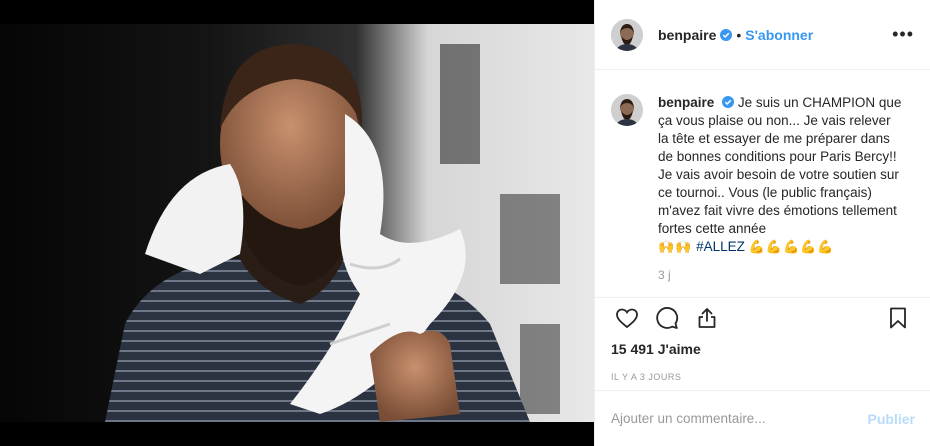  Describe the element at coordinates (791, 246) in the screenshot. I see `flexed-biceps-emoji: 💪💪💪💪💪` at that location.